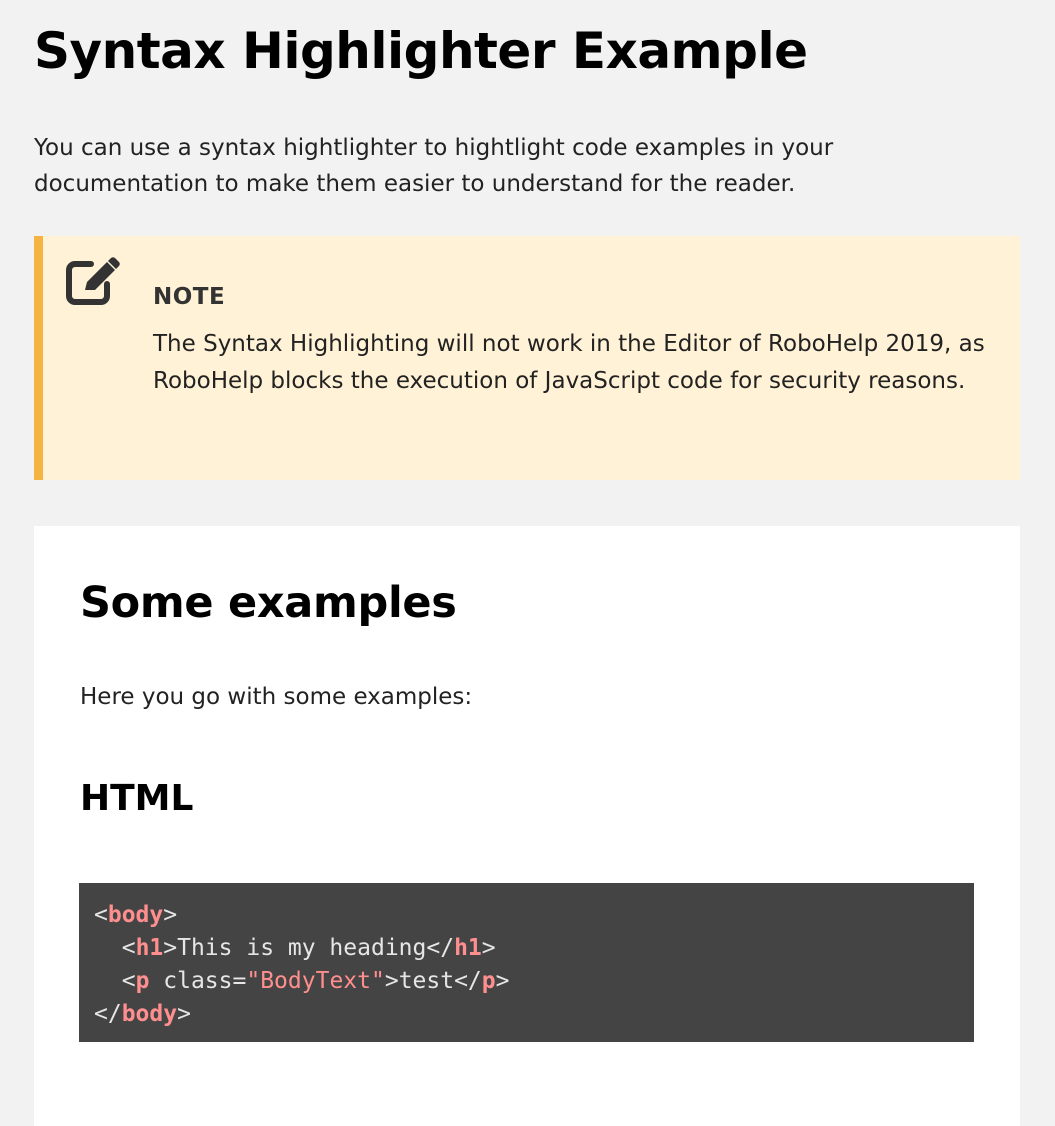  What do you see at coordinates (137, 798) in the screenshot?
I see `html-heading: HTML` at bounding box center [137, 798].